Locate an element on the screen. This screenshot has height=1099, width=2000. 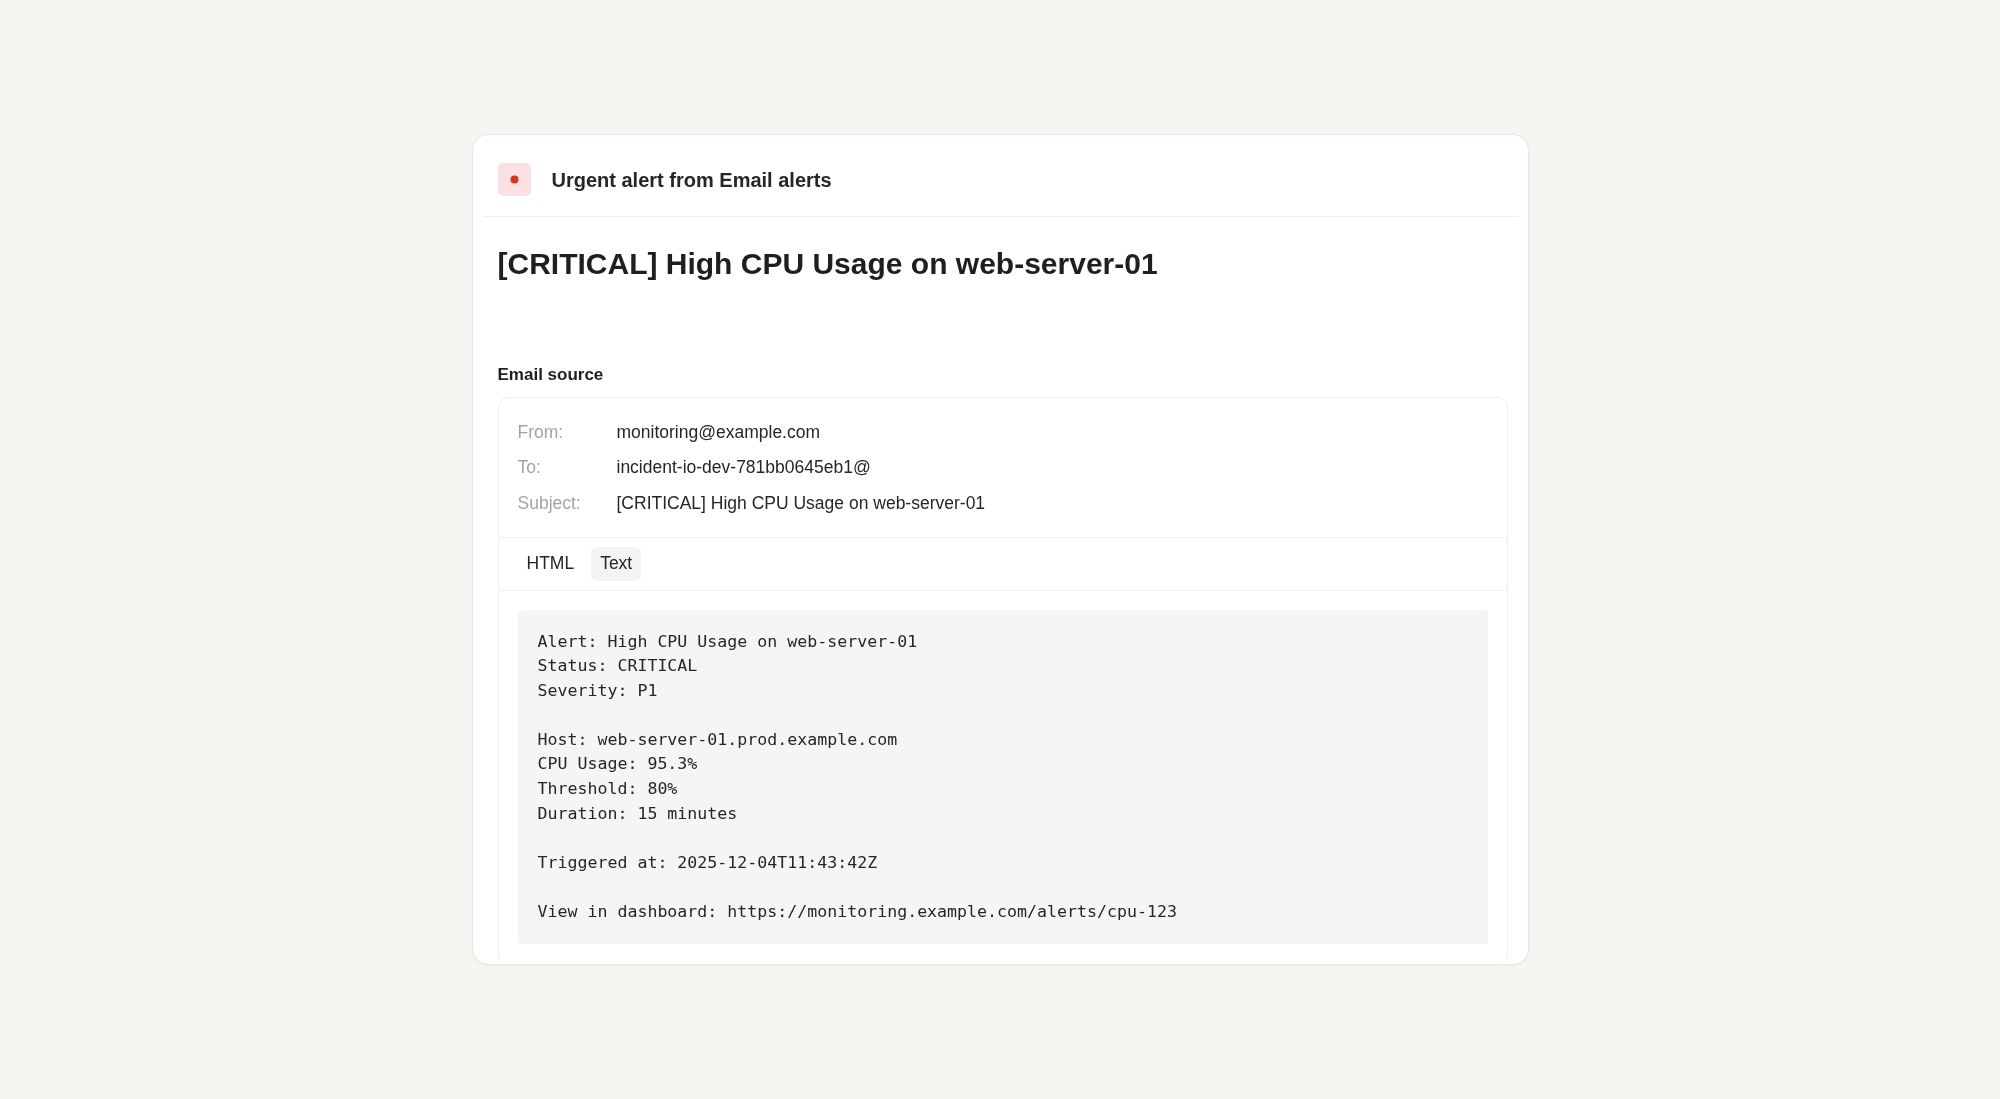
field-label: From: is located at coordinates (541, 432).